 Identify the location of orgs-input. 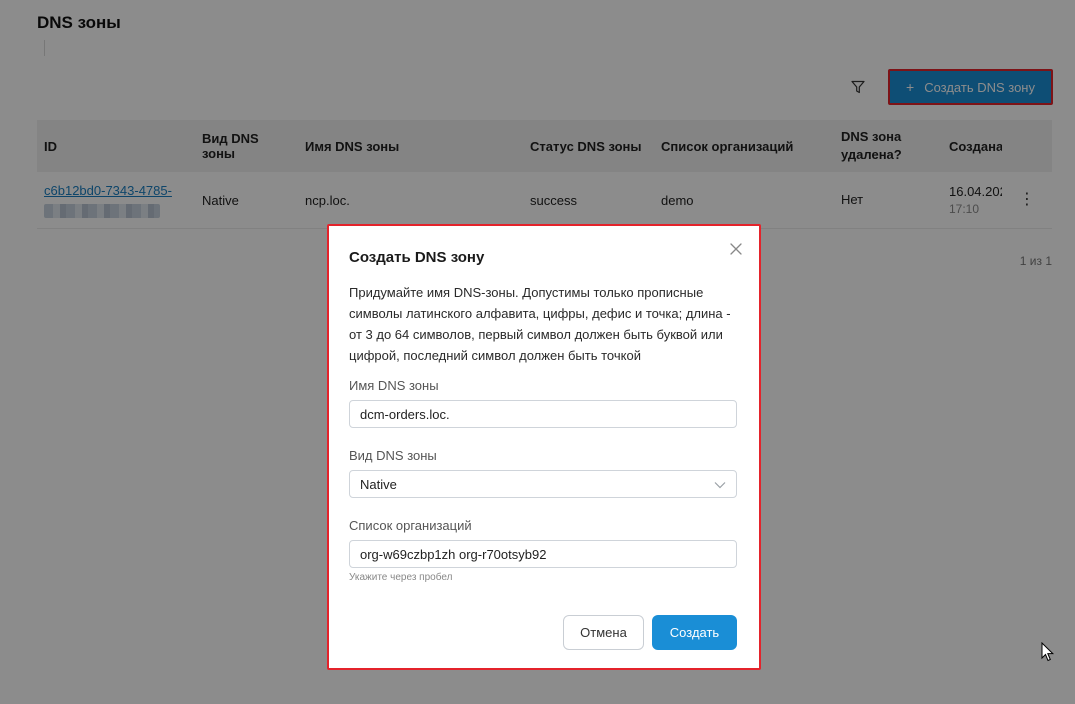
(543, 554).